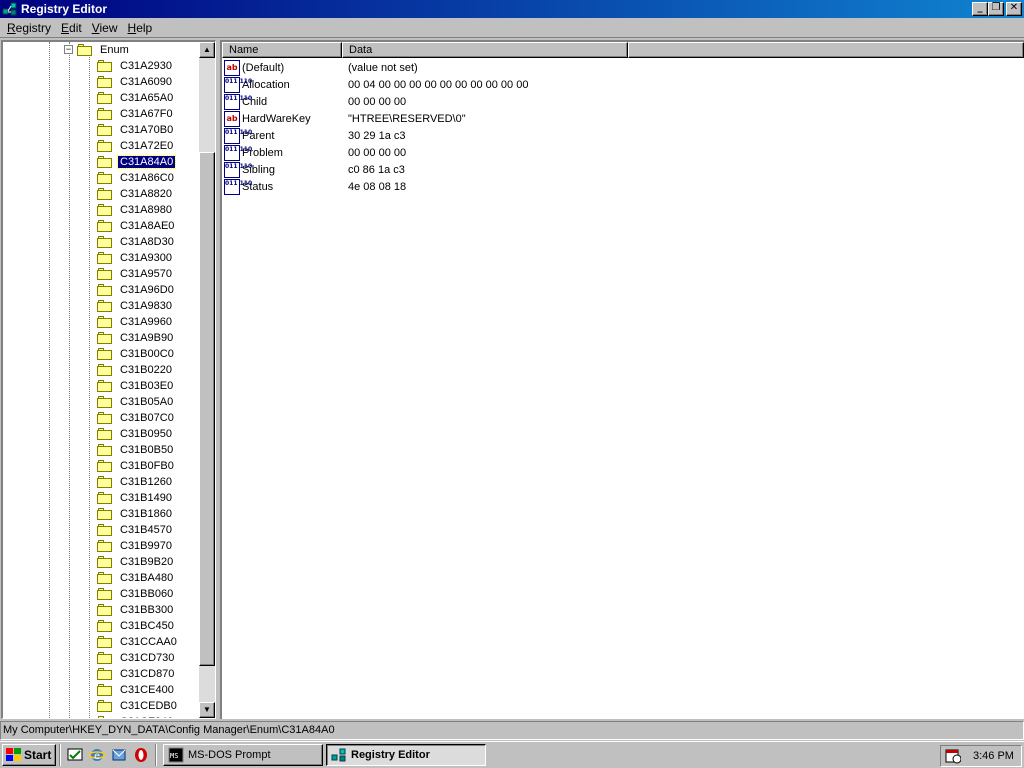 The image size is (1024, 768). What do you see at coordinates (136, 658) in the screenshot?
I see `tree-item: C31CD730` at bounding box center [136, 658].